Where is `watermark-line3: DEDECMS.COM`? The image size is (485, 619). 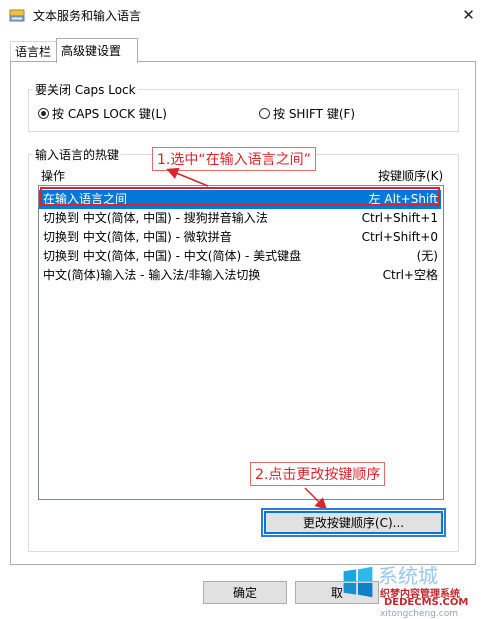 watermark-line3: DEDECMS.COM is located at coordinates (426, 602).